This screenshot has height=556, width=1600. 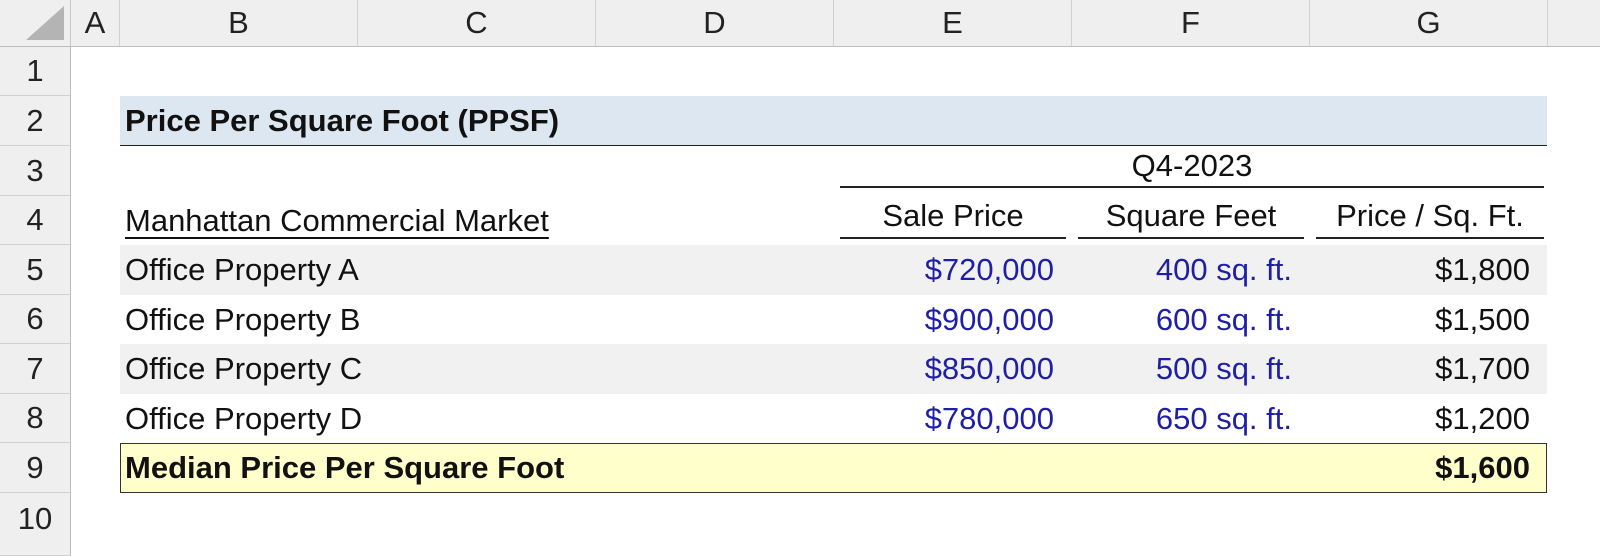 I want to click on column-header-a: A, so click(x=95, y=23).